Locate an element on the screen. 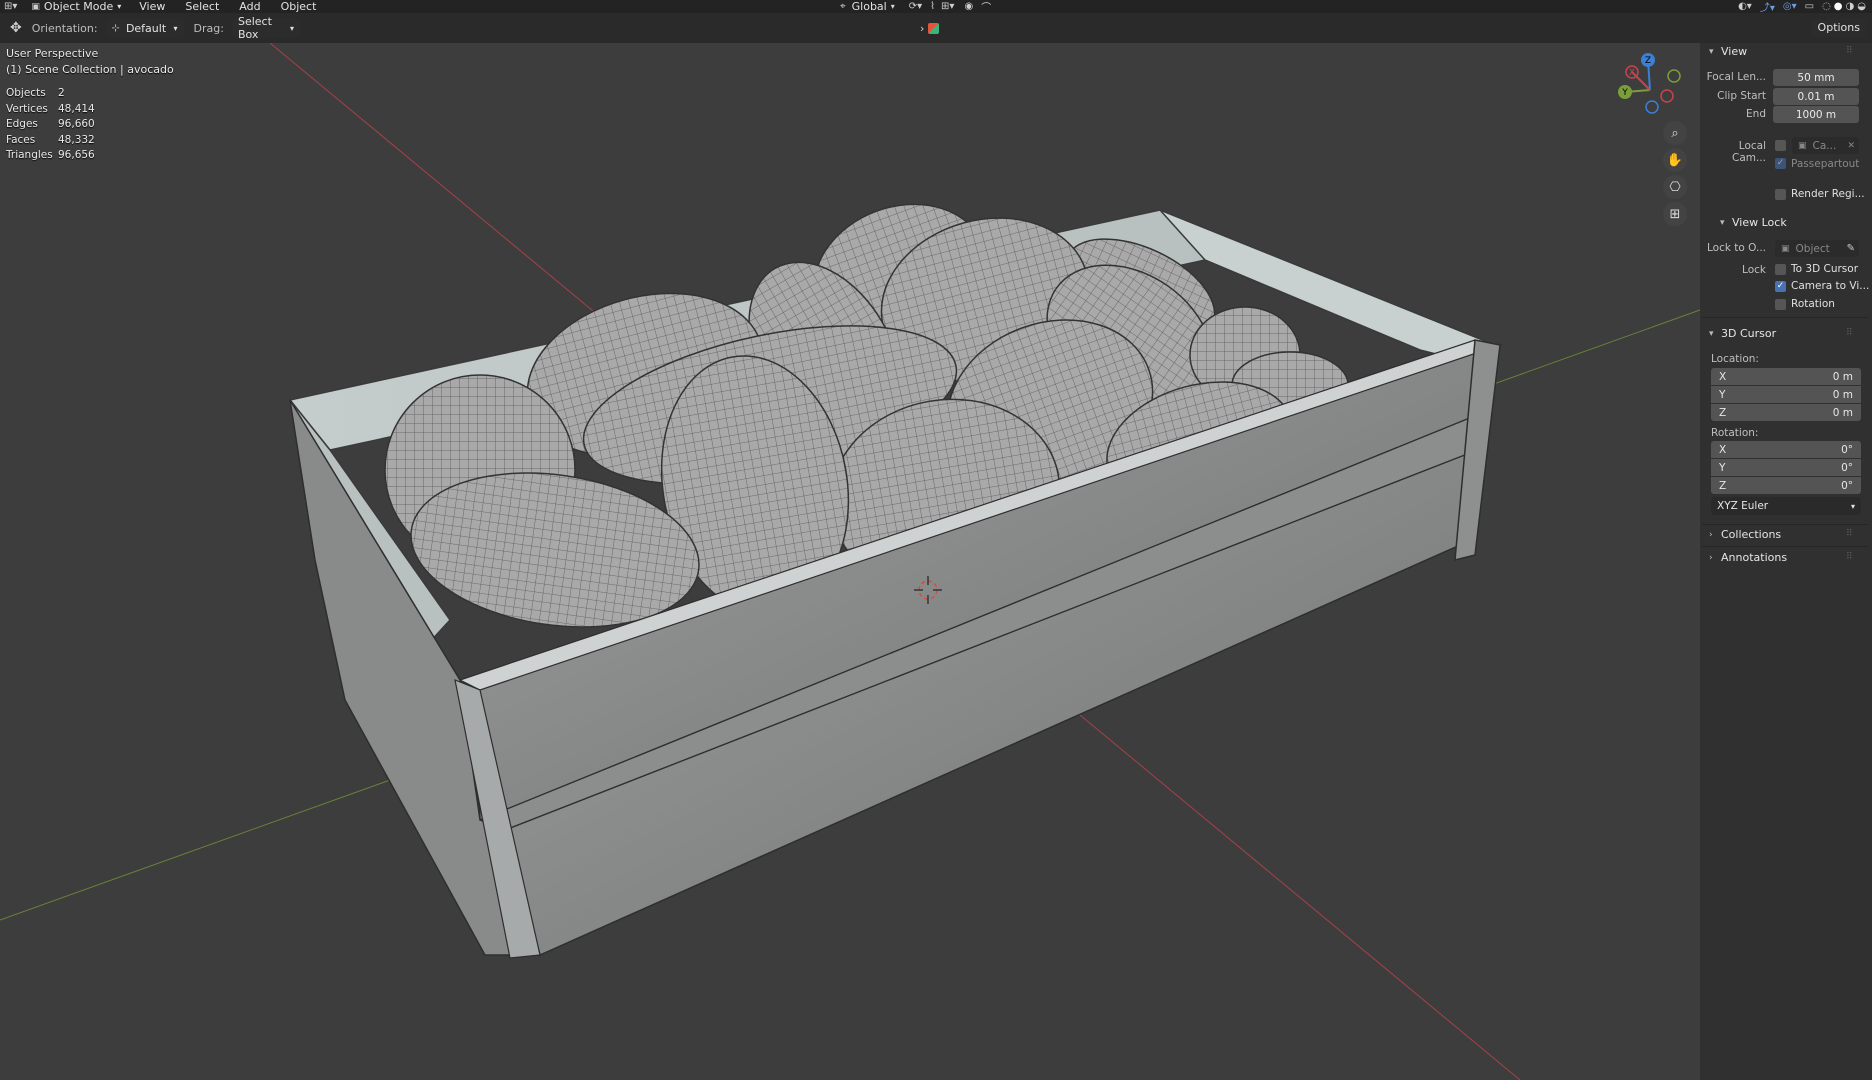 This screenshot has width=1872, height=1080. orientation-value: Default is located at coordinates (146, 28).